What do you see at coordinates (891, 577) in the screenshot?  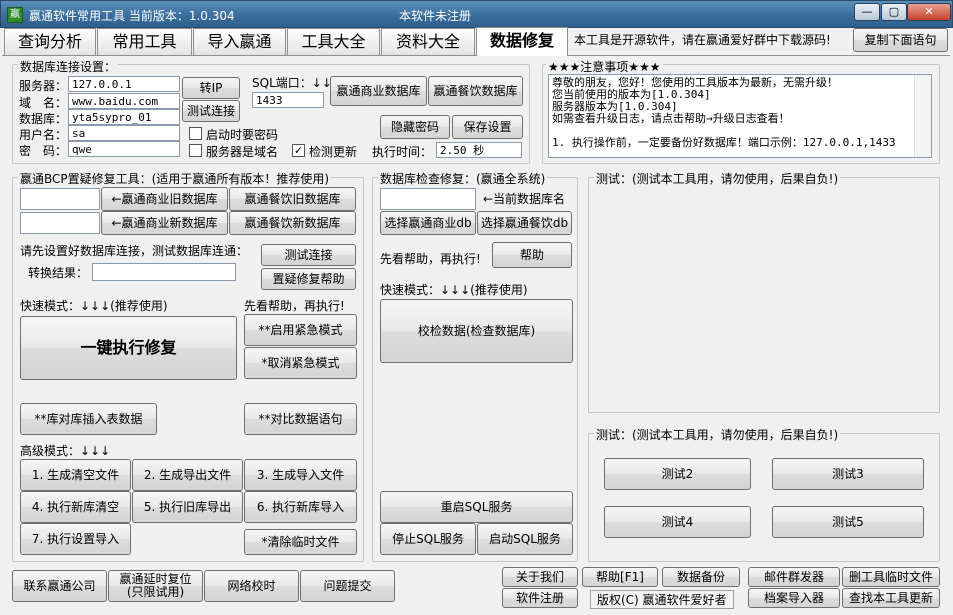 I see `delete-temp-files-button: 删工具临时文件` at bounding box center [891, 577].